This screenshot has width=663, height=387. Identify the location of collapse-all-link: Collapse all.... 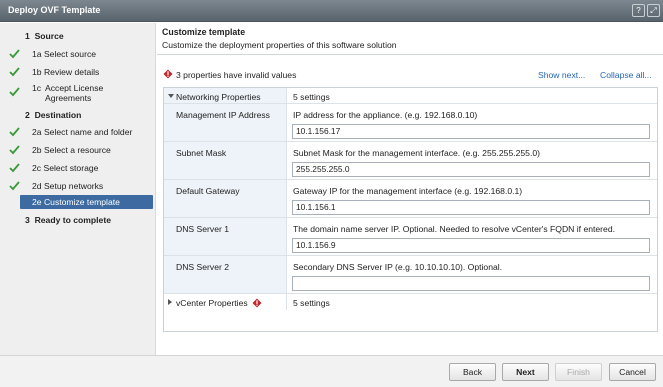
(626, 75).